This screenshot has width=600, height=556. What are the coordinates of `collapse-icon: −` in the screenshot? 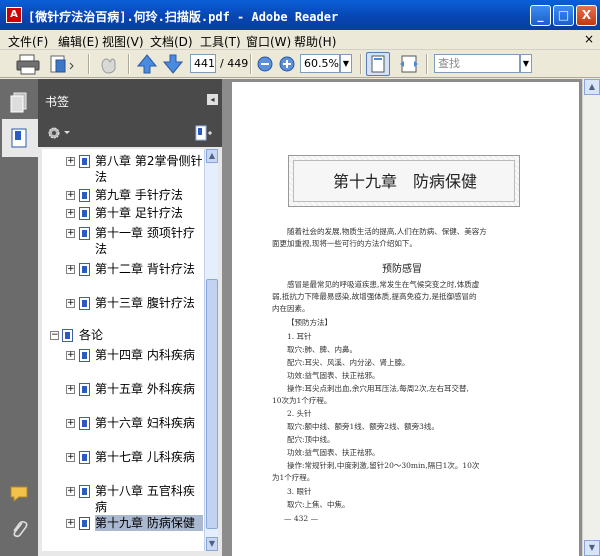 It's located at (54, 335).